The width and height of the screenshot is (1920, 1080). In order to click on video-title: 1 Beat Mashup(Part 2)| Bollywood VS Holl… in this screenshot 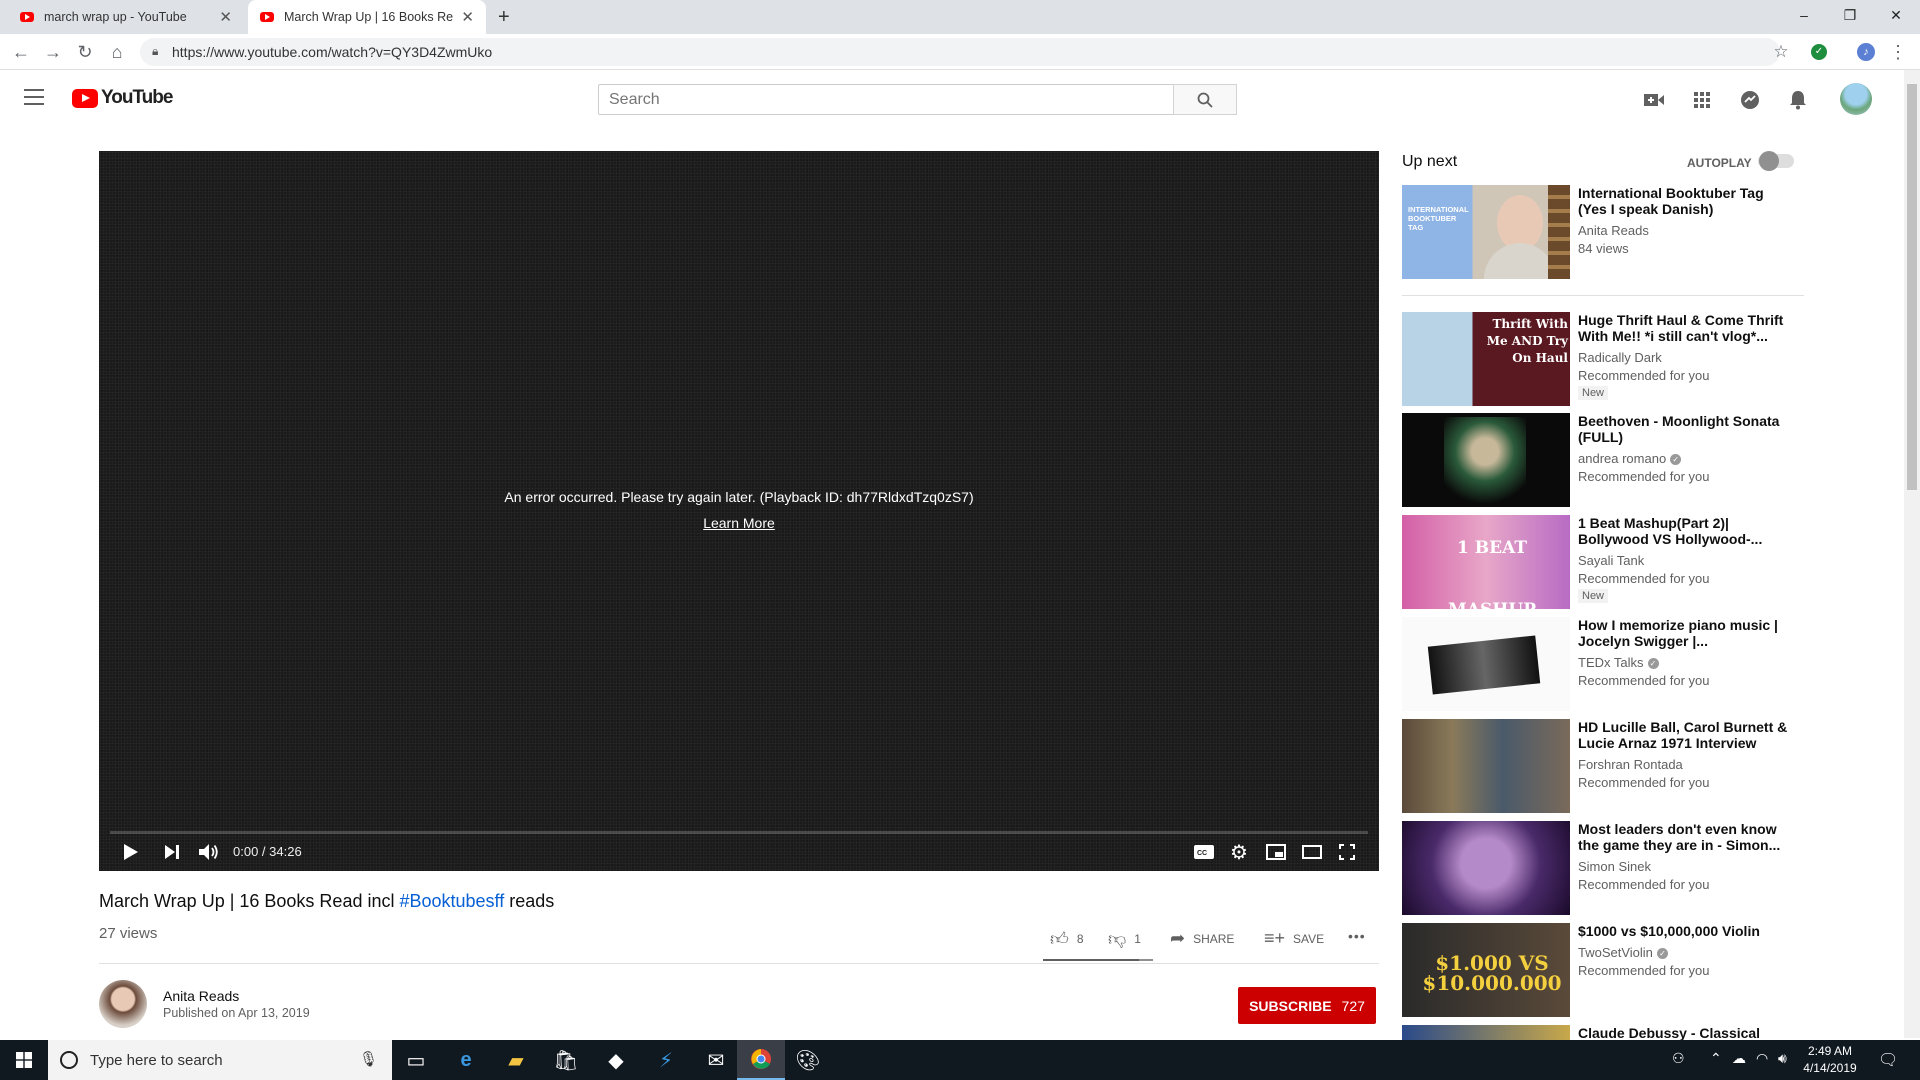, I will do `click(1683, 531)`.